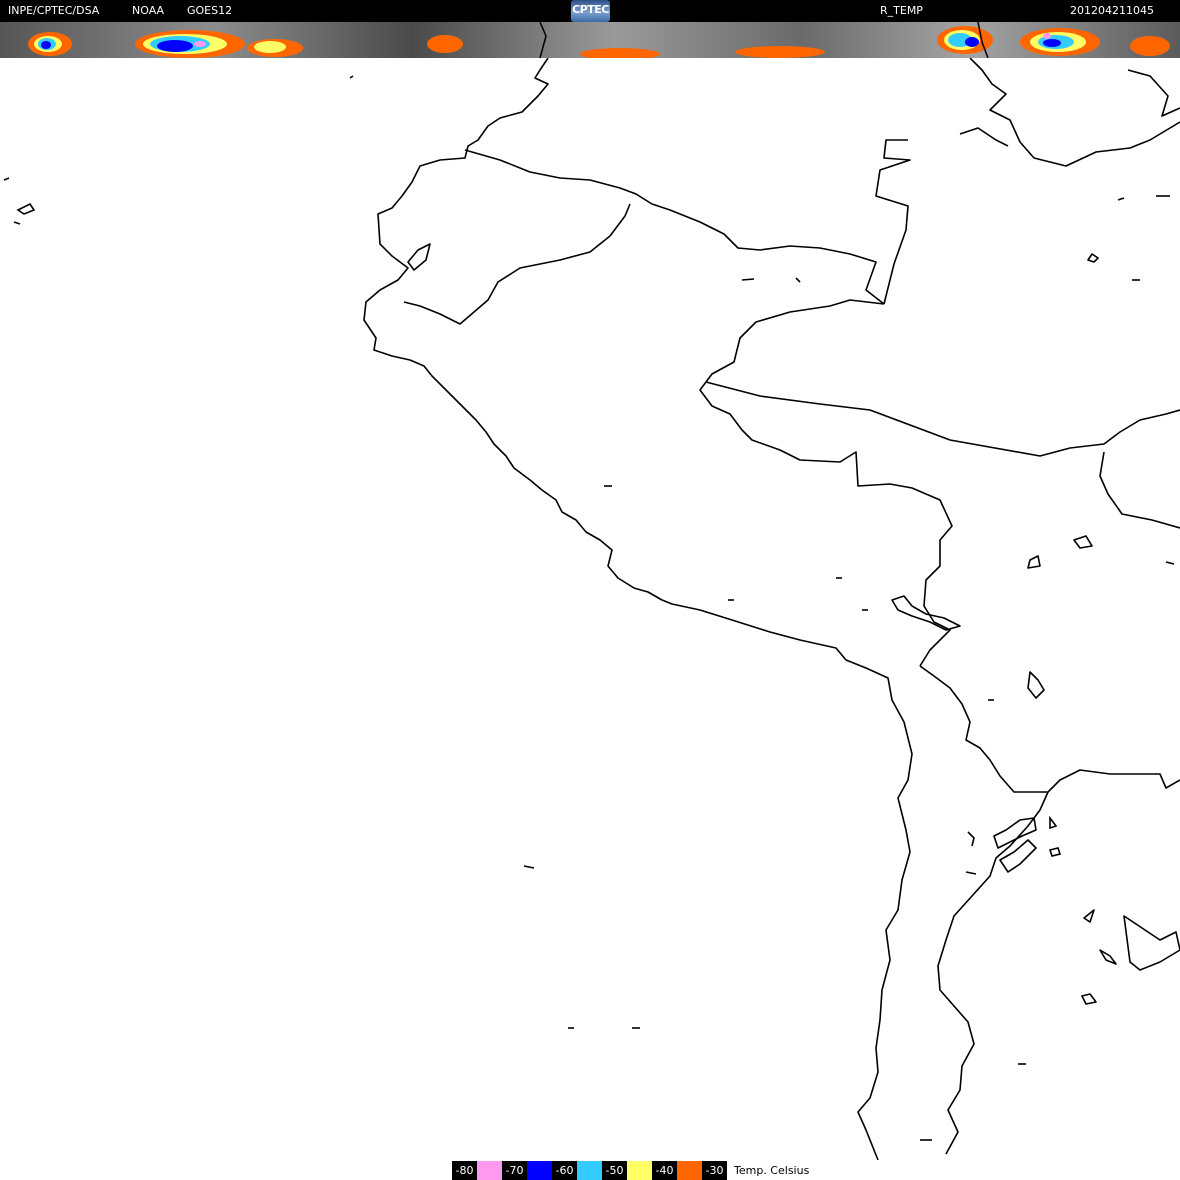 Image resolution: width=1180 pixels, height=1180 pixels. I want to click on legend-label: -30, so click(714, 1170).